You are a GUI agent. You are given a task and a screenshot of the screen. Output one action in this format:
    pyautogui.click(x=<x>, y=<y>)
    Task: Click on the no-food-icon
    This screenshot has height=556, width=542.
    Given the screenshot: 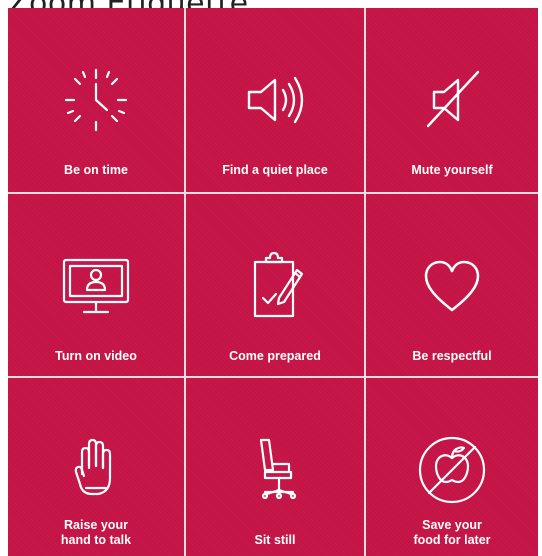 What is the action you would take?
    pyautogui.click(x=452, y=470)
    